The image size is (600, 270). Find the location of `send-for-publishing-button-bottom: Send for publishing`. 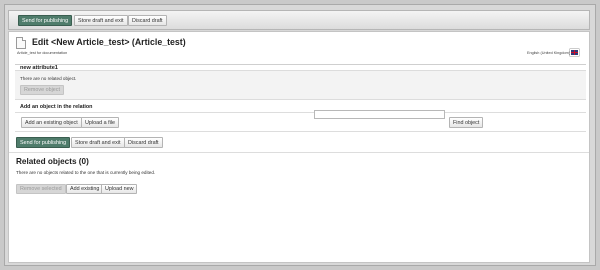

send-for-publishing-button-bottom: Send for publishing is located at coordinates (43, 142).